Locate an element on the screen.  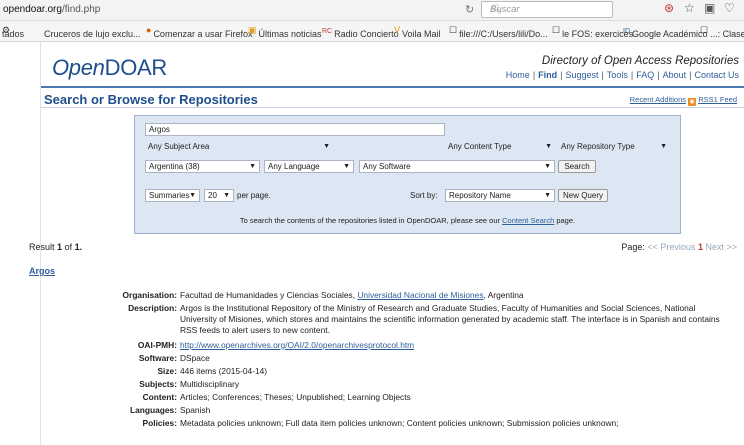
repository-type-select: Any Repository Type ▼ is located at coordinates (614, 147).